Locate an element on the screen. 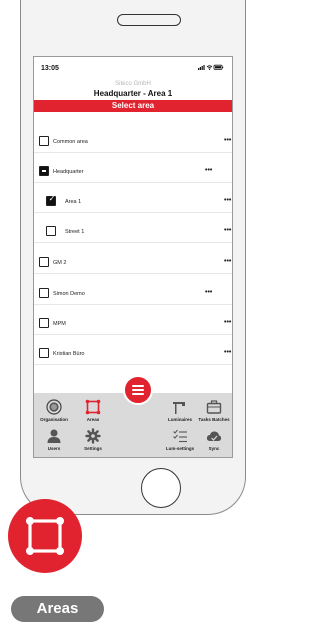 Image resolution: width=320 pixels, height=629 pixels. status-icons-svg is located at coordinates (211, 67).